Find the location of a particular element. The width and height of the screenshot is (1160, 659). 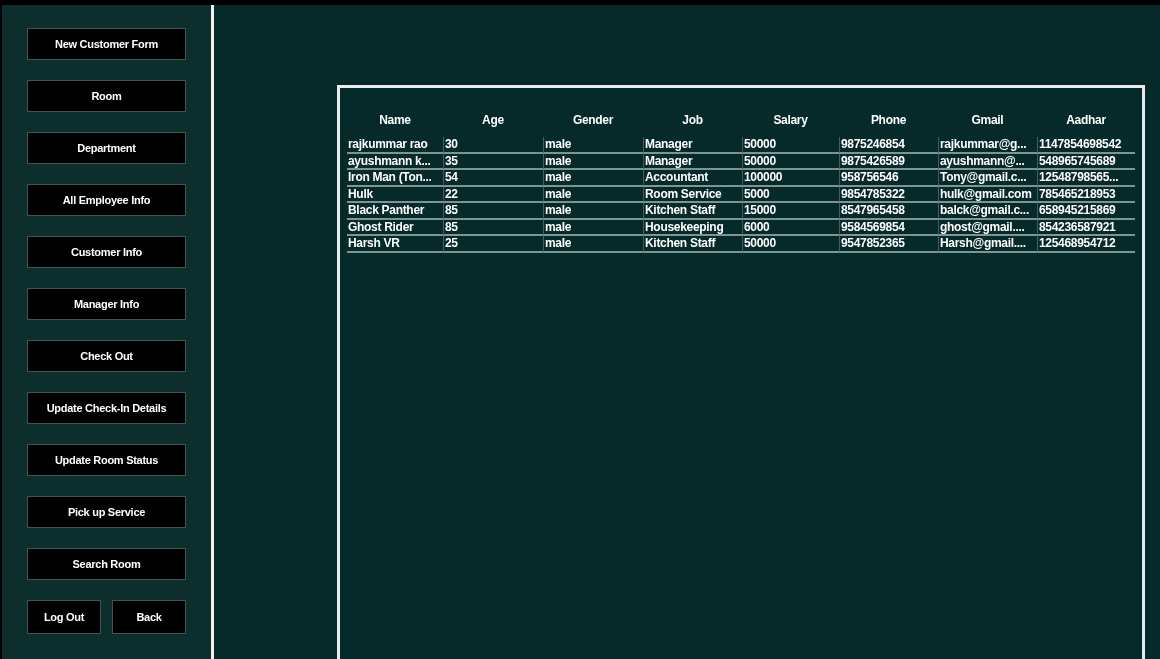

table-cell: 958756546 is located at coordinates (888, 178).